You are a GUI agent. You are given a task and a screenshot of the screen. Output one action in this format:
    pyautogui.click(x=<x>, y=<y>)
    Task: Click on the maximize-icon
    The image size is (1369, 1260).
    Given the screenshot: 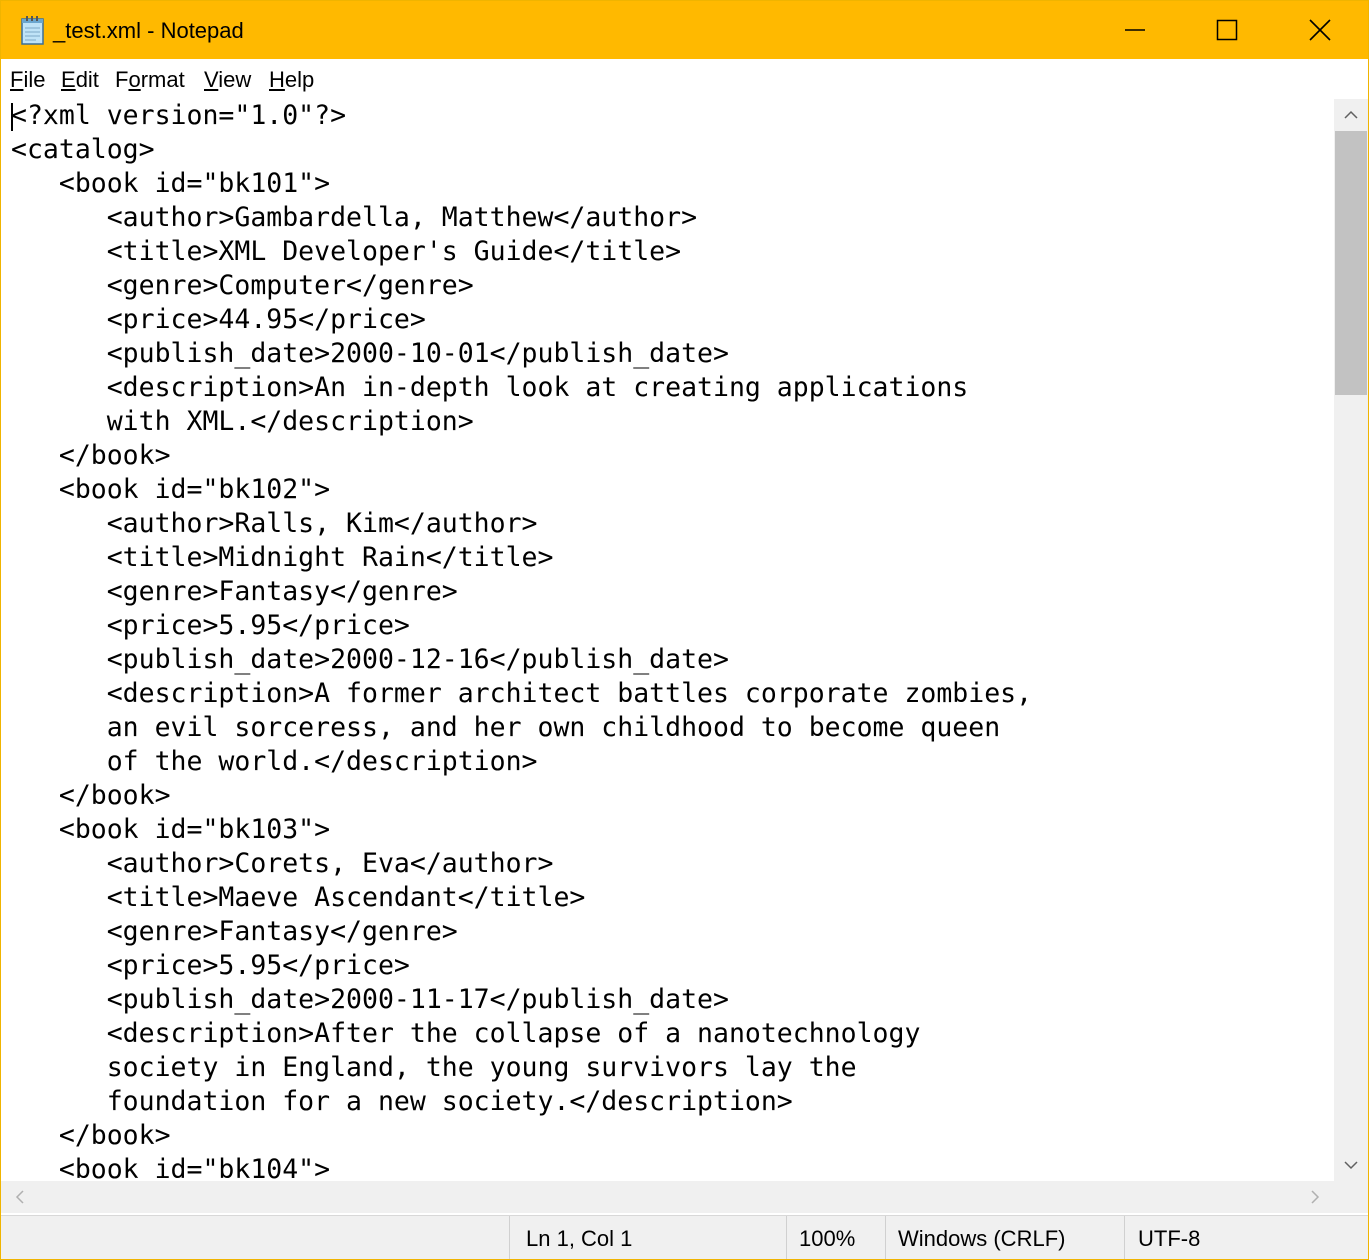 What is the action you would take?
    pyautogui.click(x=1227, y=30)
    